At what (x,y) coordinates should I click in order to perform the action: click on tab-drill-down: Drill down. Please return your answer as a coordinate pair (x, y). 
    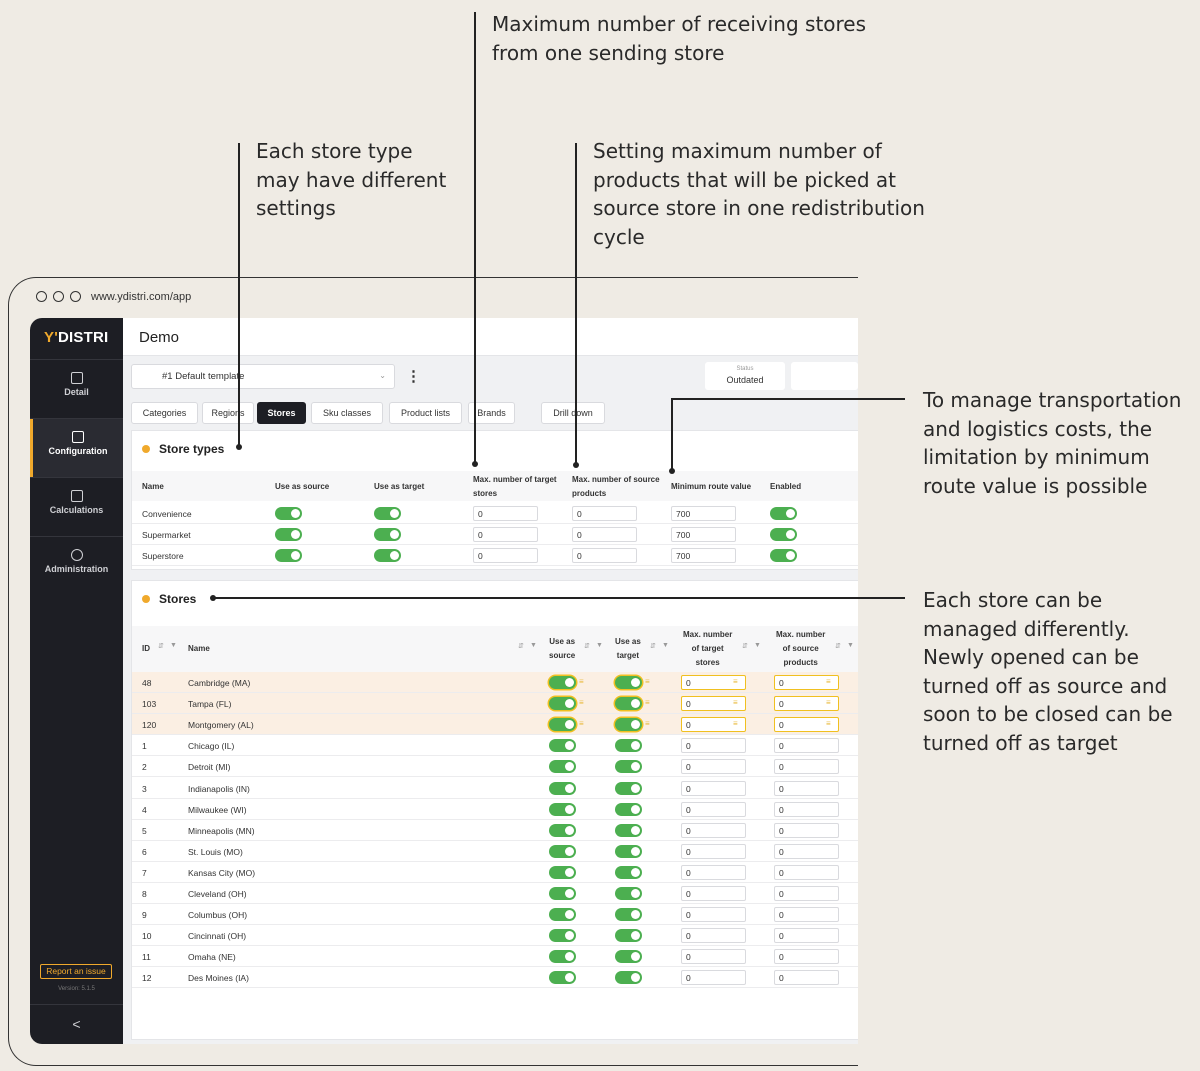
    Looking at the image, I should click on (573, 413).